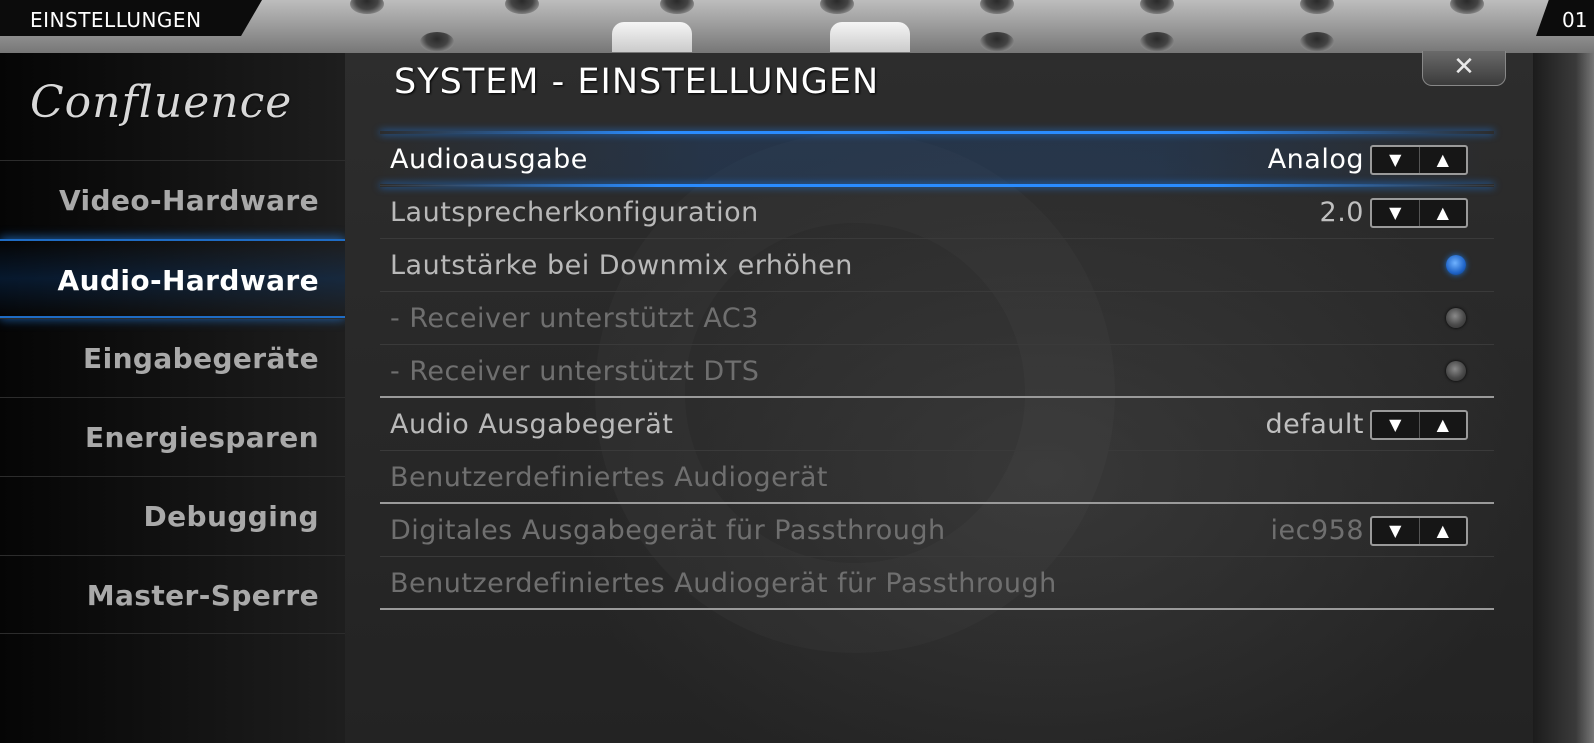 The image size is (1594, 743). I want to click on setting-audioausgabe: Audioausgabe Analog ▼ ▲, so click(937, 159).